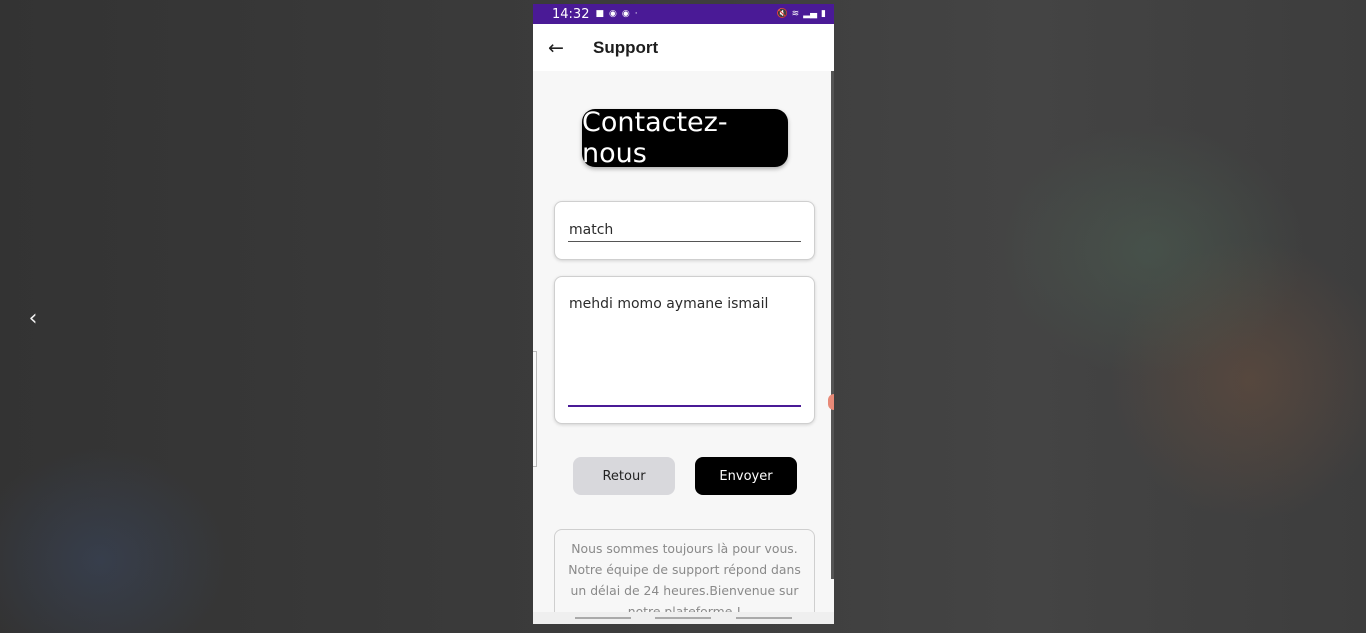  Describe the element at coordinates (683, 14) in the screenshot. I see `status-bar: 14:32 ■ ◉ ◉ · 🔇 ≋ ▂▄ ▮` at that location.